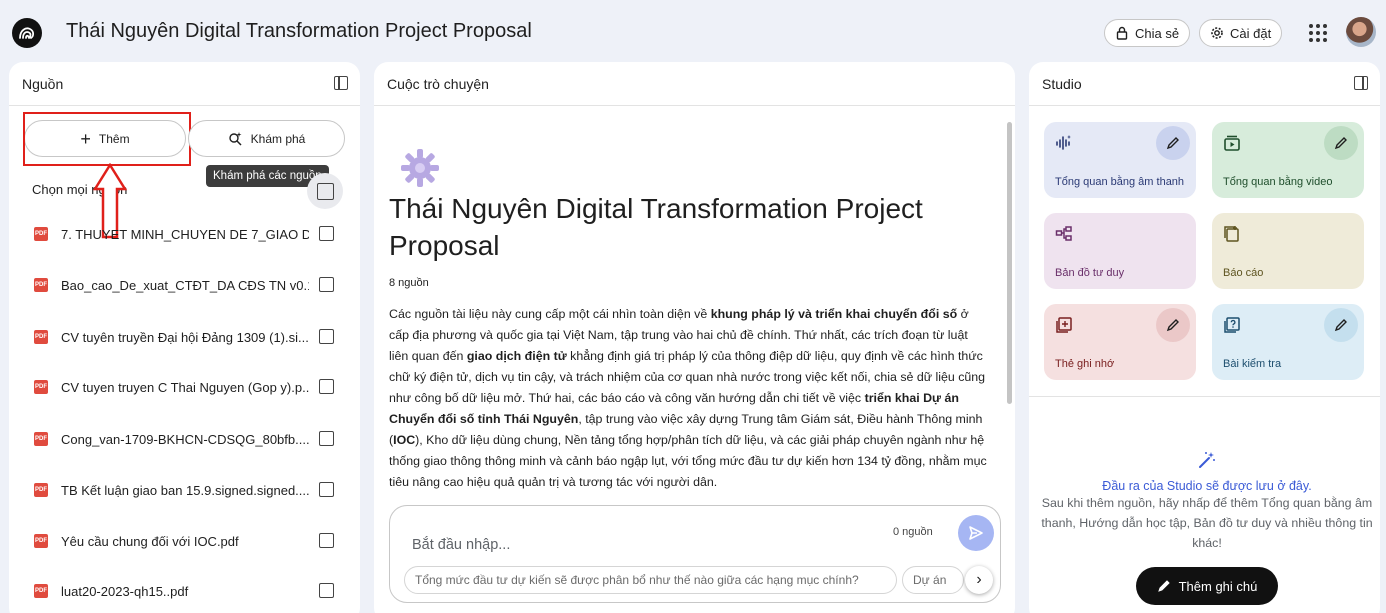 Image resolution: width=1386 pixels, height=613 pixels. Describe the element at coordinates (1217, 33) in the screenshot. I see `gear-icon` at that location.